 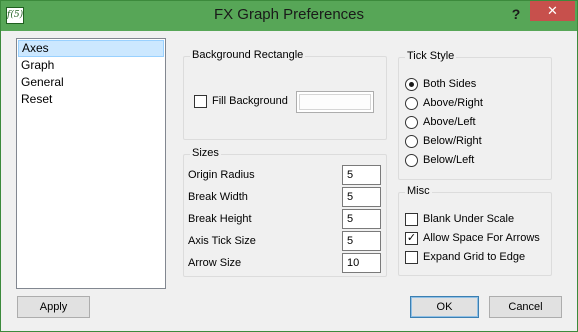 What do you see at coordinates (516, 14) in the screenshot?
I see `help-button: ?` at bounding box center [516, 14].